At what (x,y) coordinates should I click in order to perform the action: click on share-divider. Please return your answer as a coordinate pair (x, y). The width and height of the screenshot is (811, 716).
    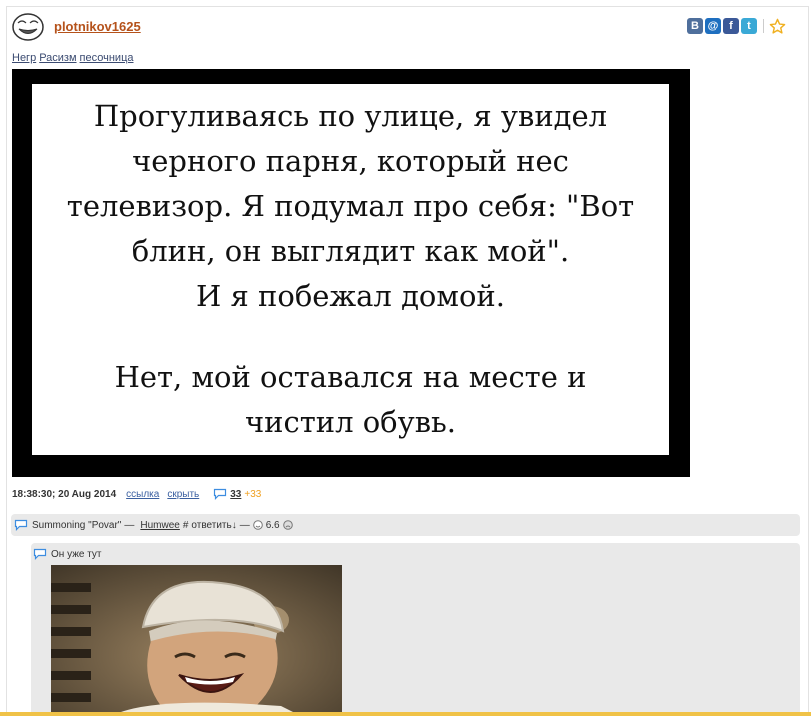
    Looking at the image, I should click on (763, 26).